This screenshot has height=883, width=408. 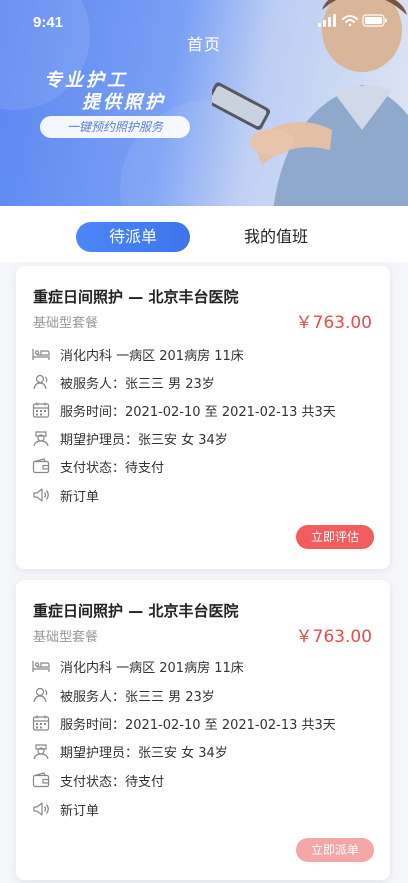 What do you see at coordinates (374, 20) in the screenshot?
I see `battery-icon` at bounding box center [374, 20].